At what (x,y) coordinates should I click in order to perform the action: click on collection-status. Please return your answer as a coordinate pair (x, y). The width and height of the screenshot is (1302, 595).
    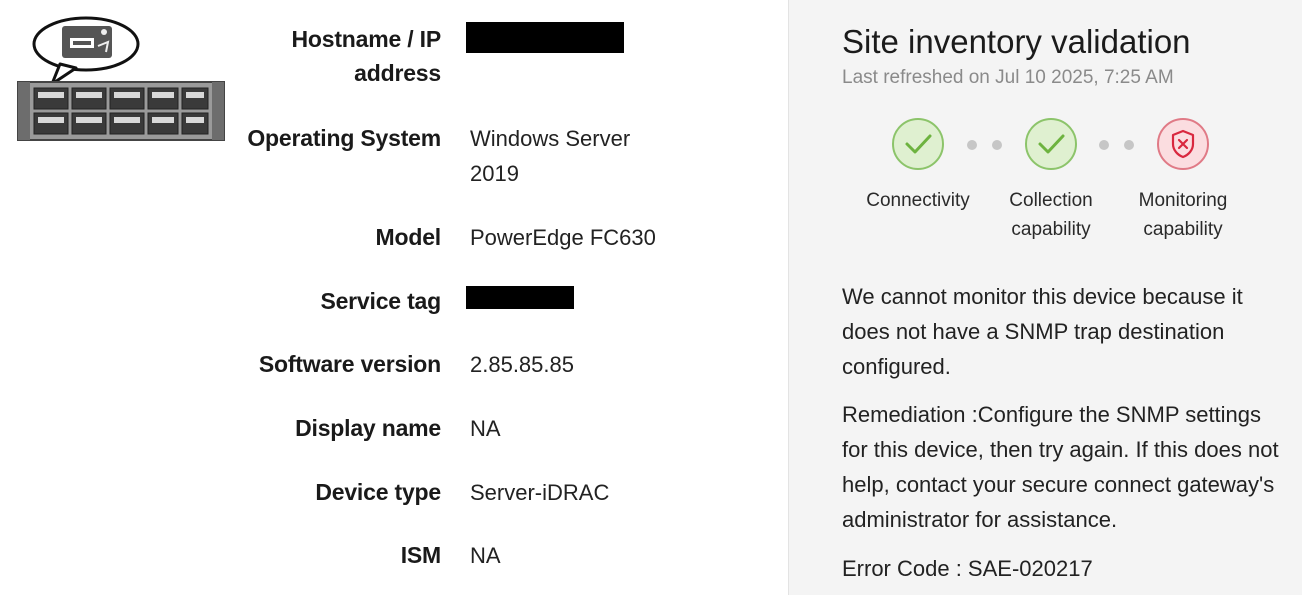
    Looking at the image, I should click on (1051, 144).